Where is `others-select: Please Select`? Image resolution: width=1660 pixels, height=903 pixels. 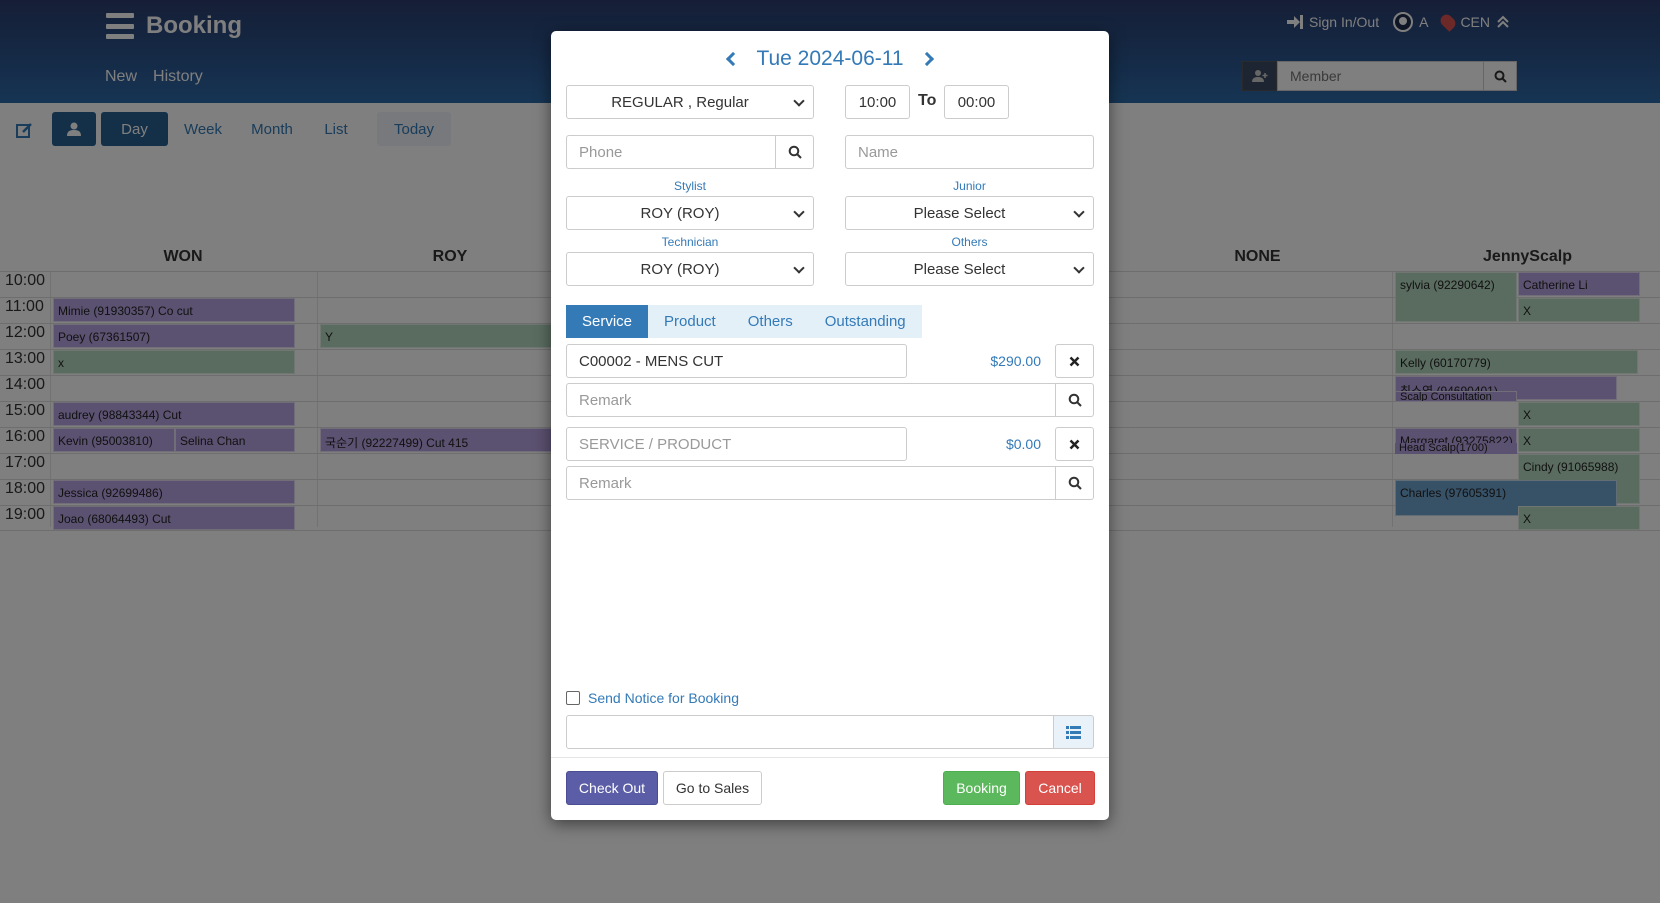 others-select: Please Select is located at coordinates (969, 269).